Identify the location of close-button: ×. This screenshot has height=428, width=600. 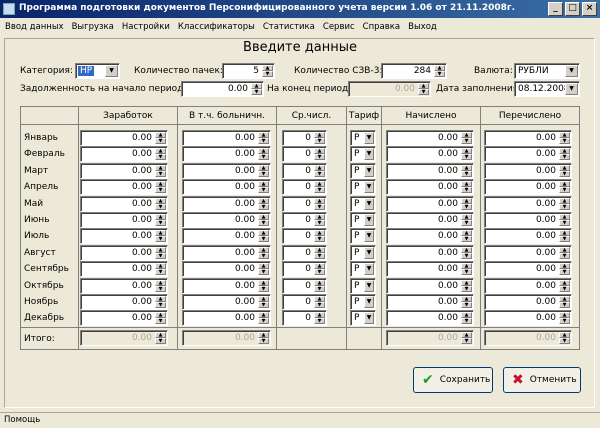
(589, 9).